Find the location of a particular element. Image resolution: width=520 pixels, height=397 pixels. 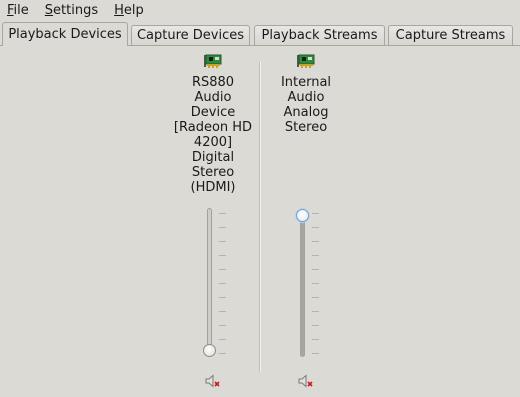

menu-help: Help is located at coordinates (129, 11).